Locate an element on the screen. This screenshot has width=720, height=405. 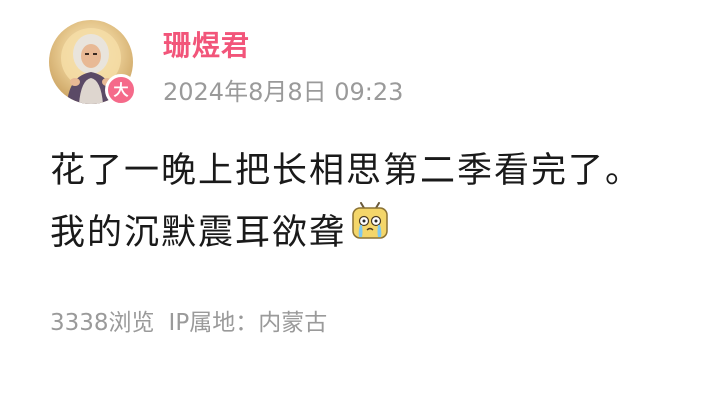
ip-location: IP属地：内蒙古 is located at coordinates (248, 323).